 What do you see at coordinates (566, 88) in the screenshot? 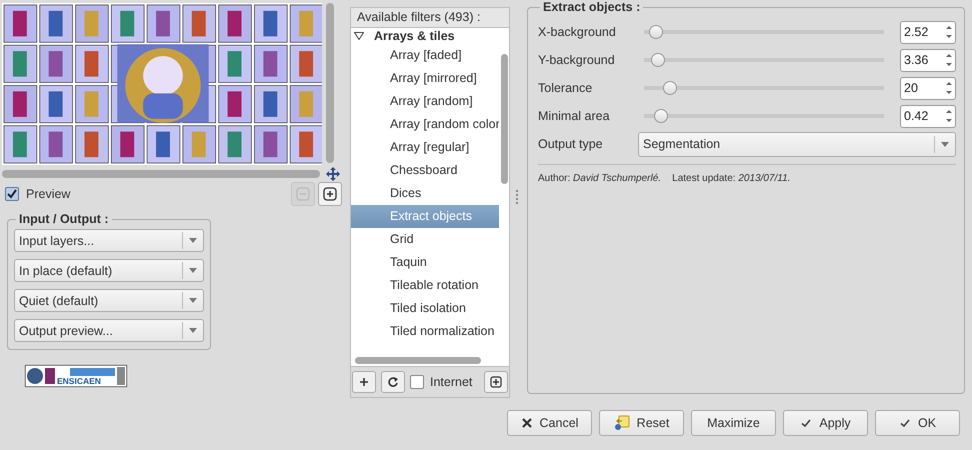
I see `parameter-label: Tolerance` at bounding box center [566, 88].